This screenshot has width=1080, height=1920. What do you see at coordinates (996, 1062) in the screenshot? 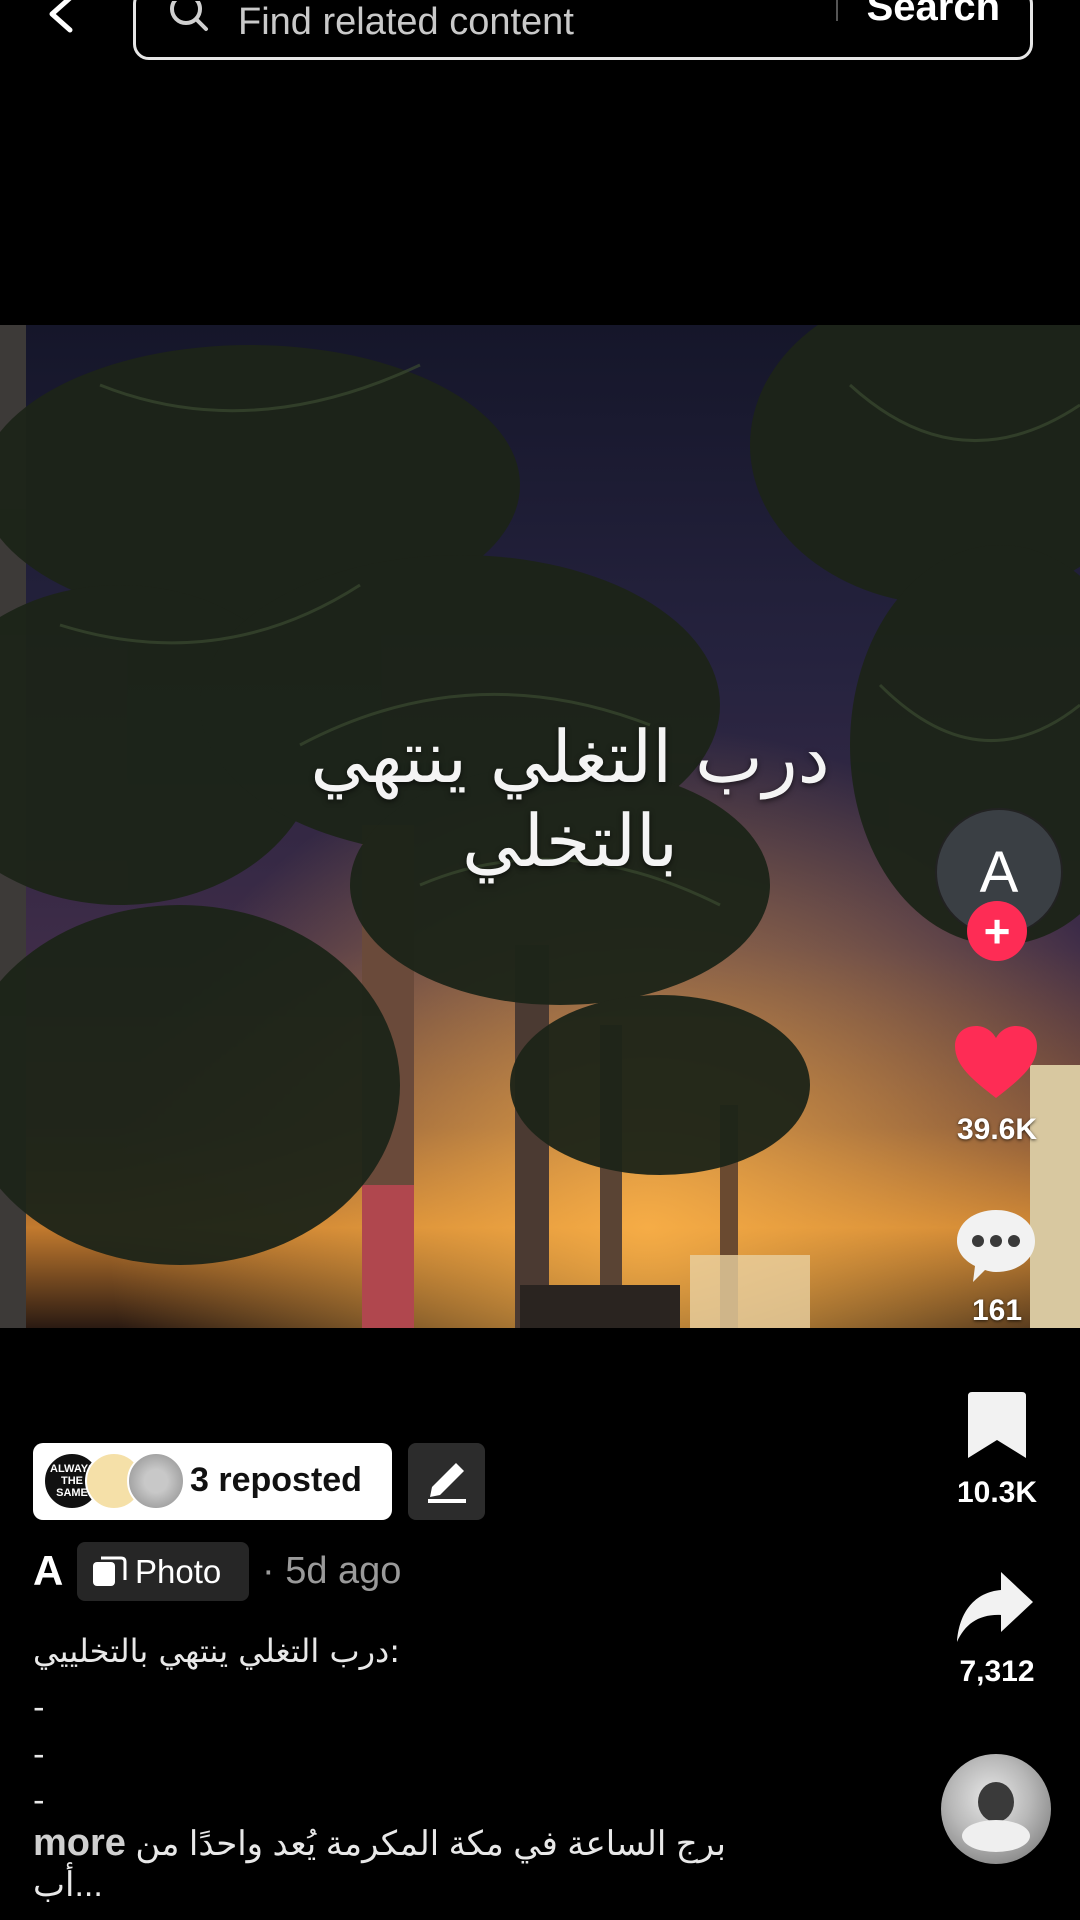
I see `like-heart-icon` at bounding box center [996, 1062].